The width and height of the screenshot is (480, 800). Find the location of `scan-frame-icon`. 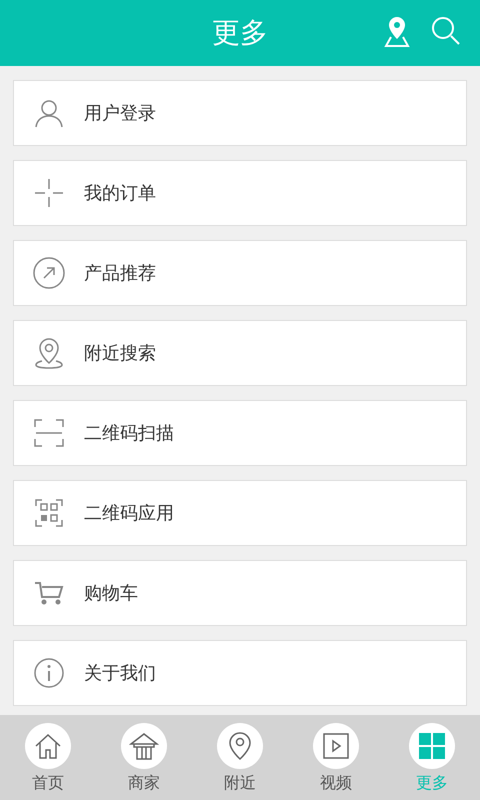

scan-frame-icon is located at coordinates (49, 433).